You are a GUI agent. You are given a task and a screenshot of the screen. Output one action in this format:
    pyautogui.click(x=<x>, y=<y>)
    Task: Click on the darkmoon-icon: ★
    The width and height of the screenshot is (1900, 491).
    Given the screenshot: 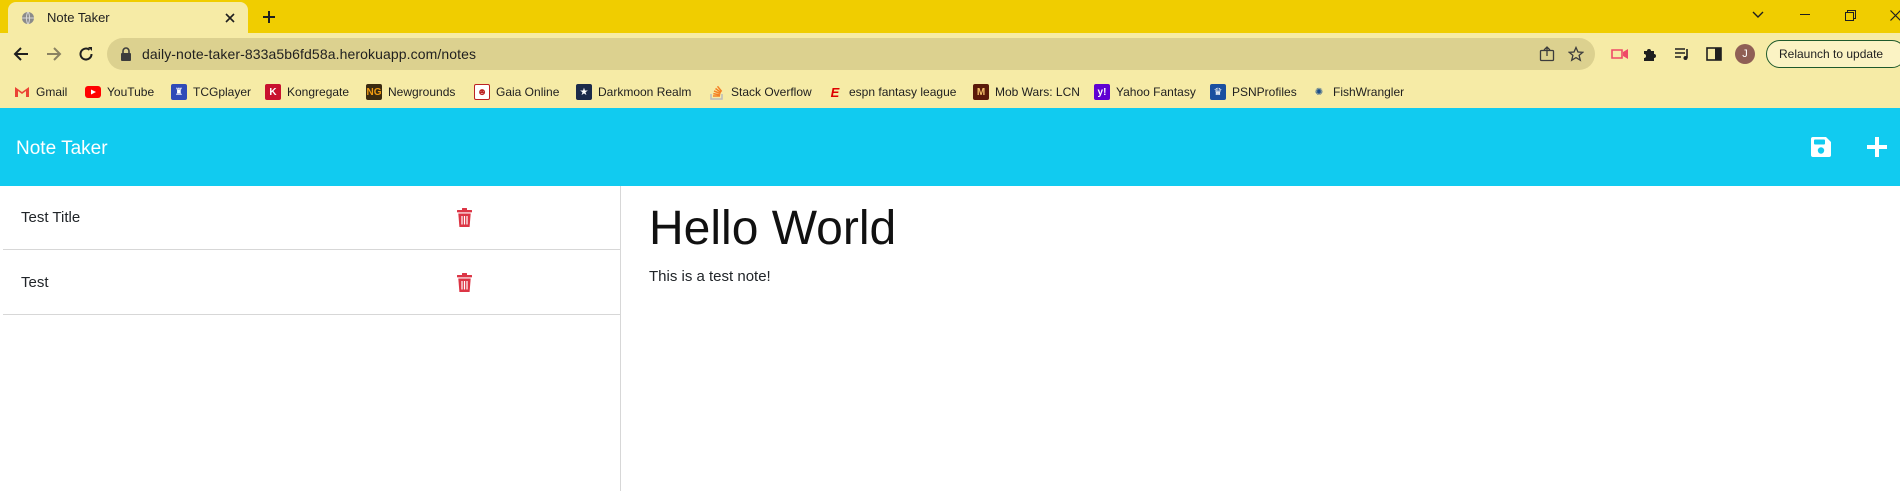 What is the action you would take?
    pyautogui.click(x=584, y=92)
    